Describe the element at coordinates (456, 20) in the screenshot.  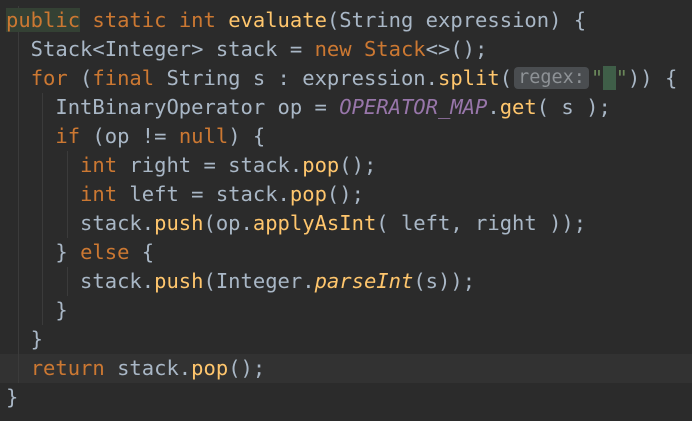
I see `code-token: (String expression) {` at that location.